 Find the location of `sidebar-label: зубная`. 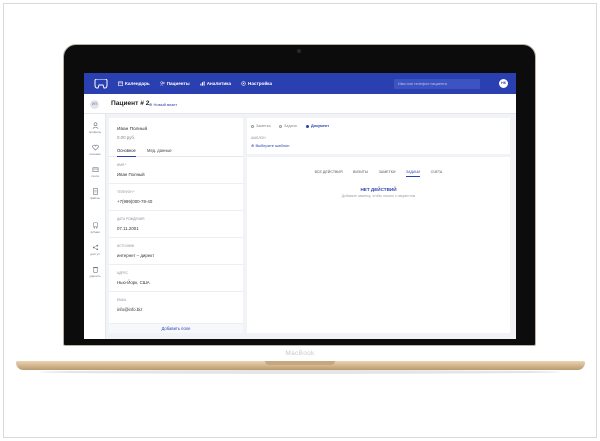

sidebar-label: зубная is located at coordinates (95, 232).